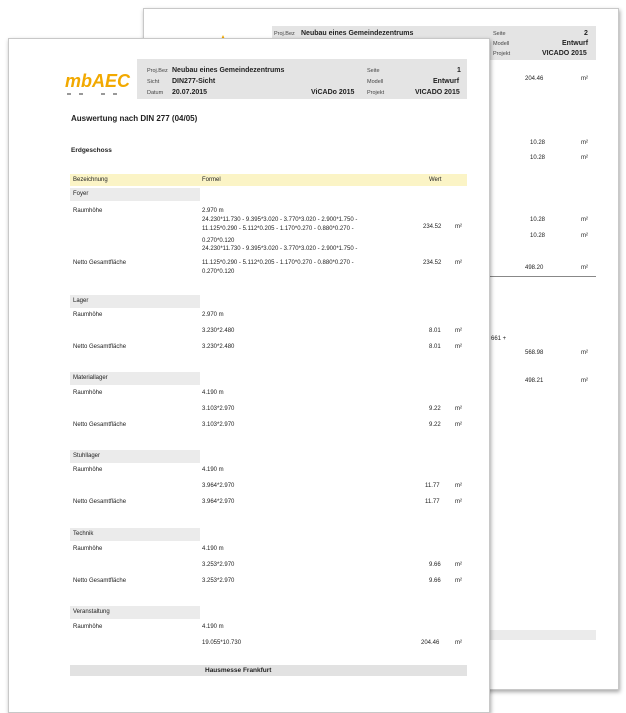  Describe the element at coordinates (446, 81) in the screenshot. I see `modell-value: Entwurf` at that location.